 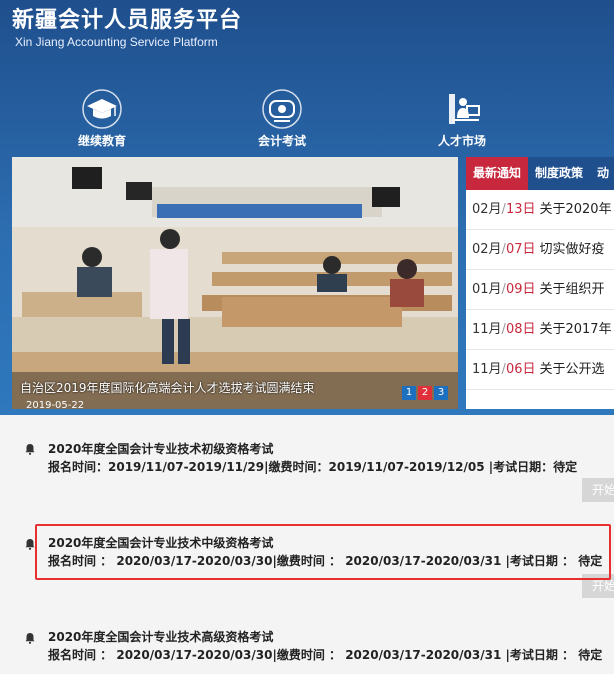 I want to click on news-title: 关于公开选, so click(x=571, y=369).